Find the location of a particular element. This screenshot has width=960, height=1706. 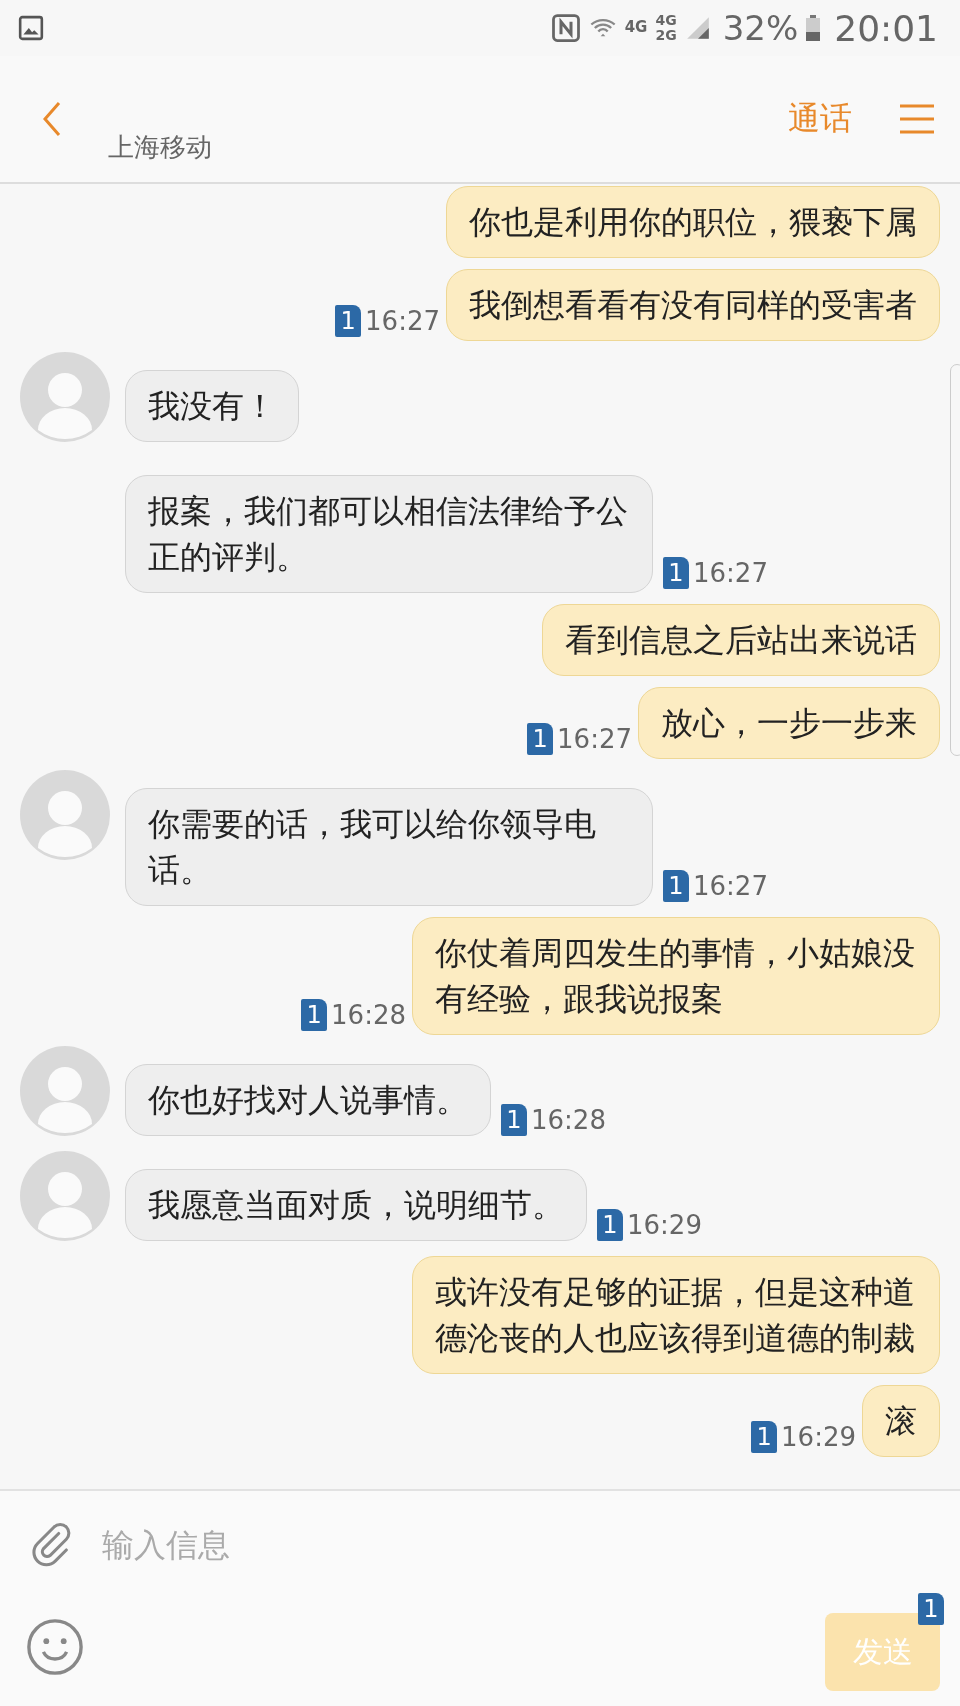

menu-icon is located at coordinates (917, 119).